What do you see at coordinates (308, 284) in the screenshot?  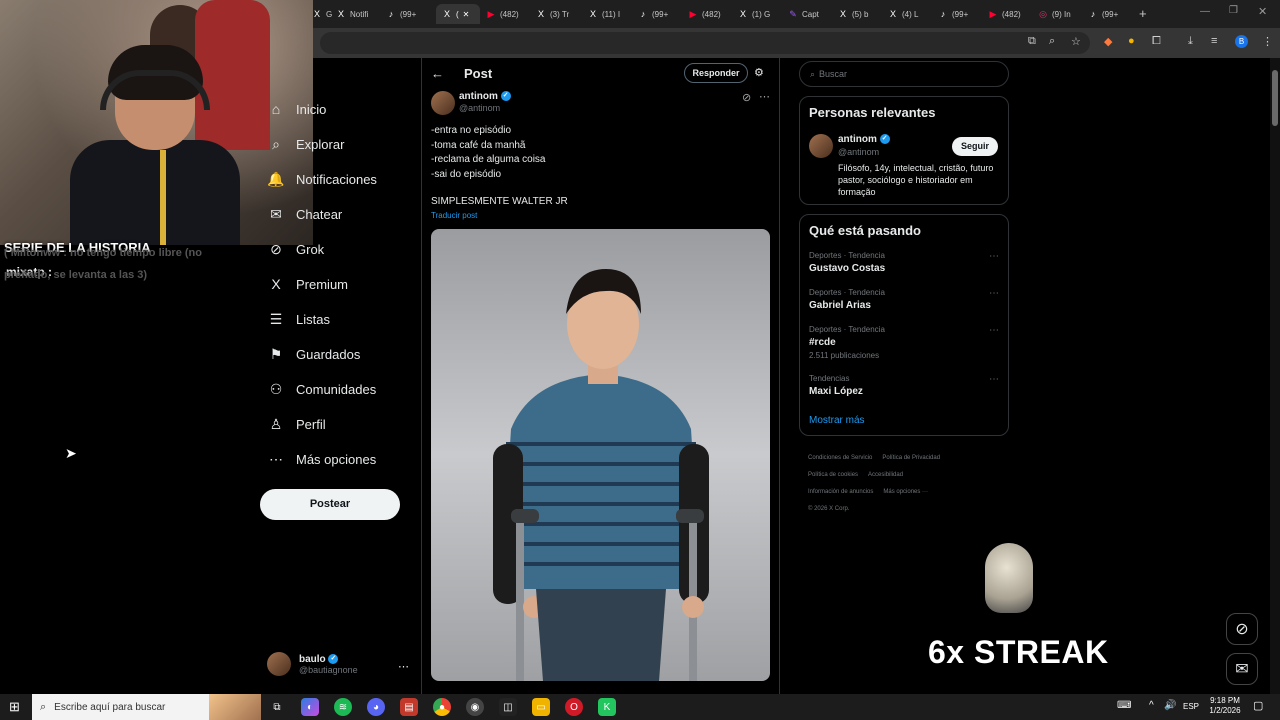 I see `nav-item-premium: X Premium` at bounding box center [308, 284].